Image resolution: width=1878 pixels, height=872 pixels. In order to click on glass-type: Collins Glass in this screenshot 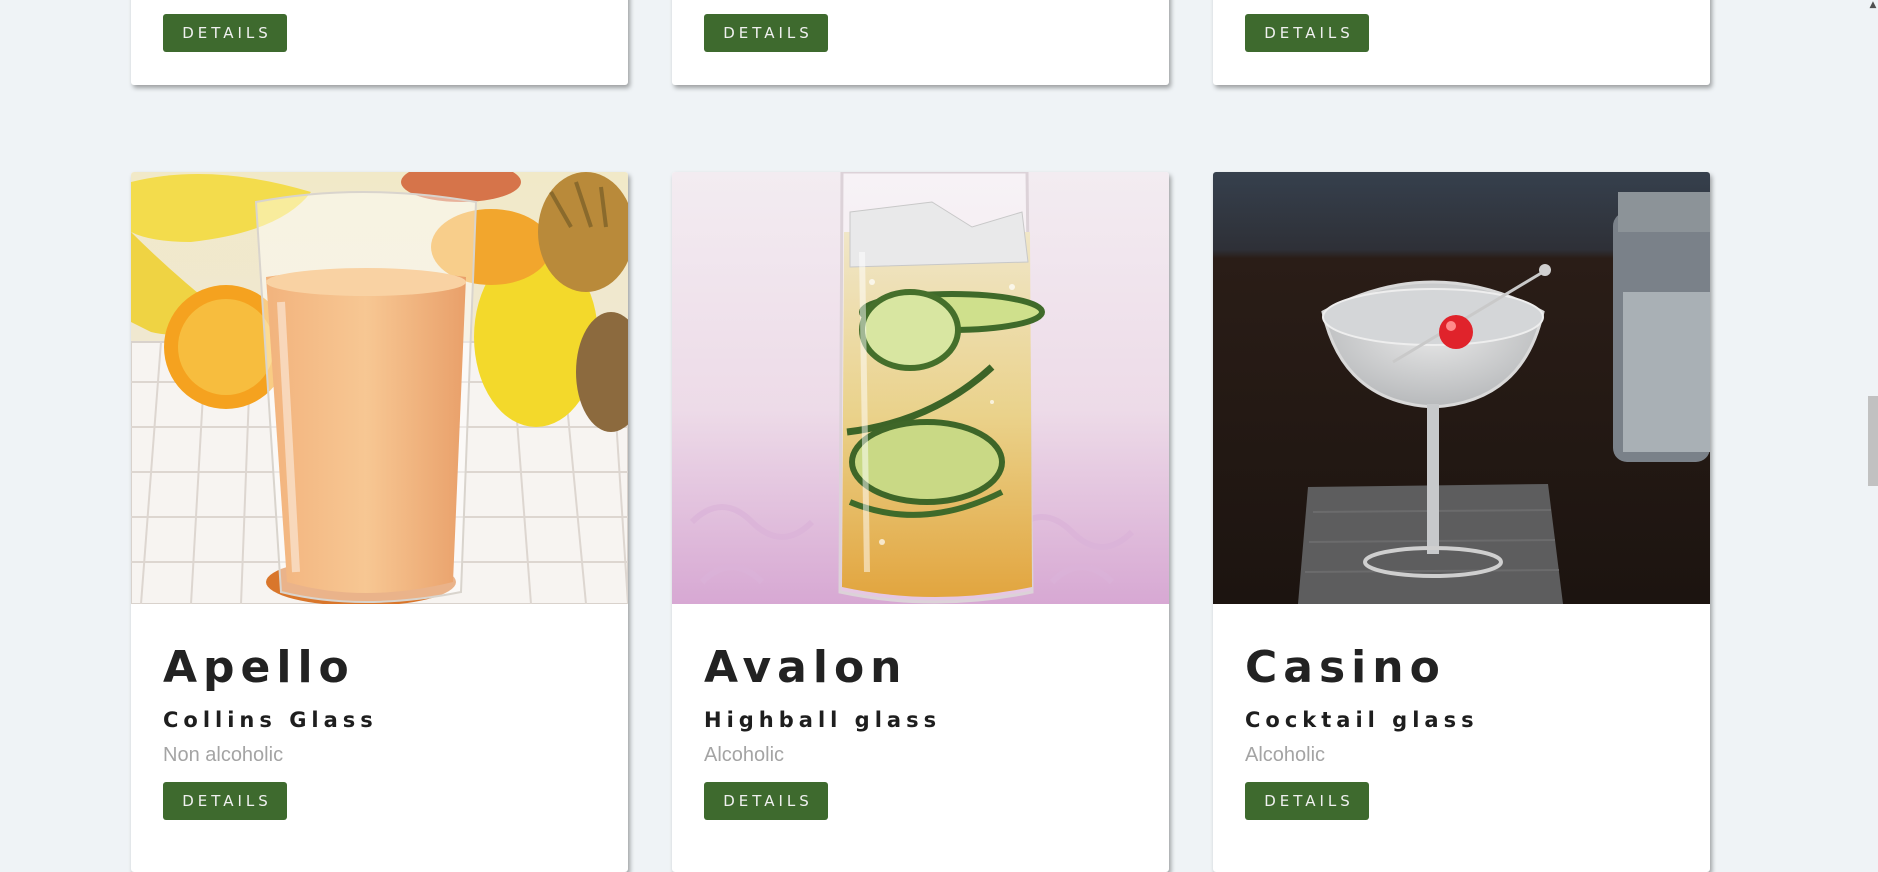, I will do `click(270, 720)`.